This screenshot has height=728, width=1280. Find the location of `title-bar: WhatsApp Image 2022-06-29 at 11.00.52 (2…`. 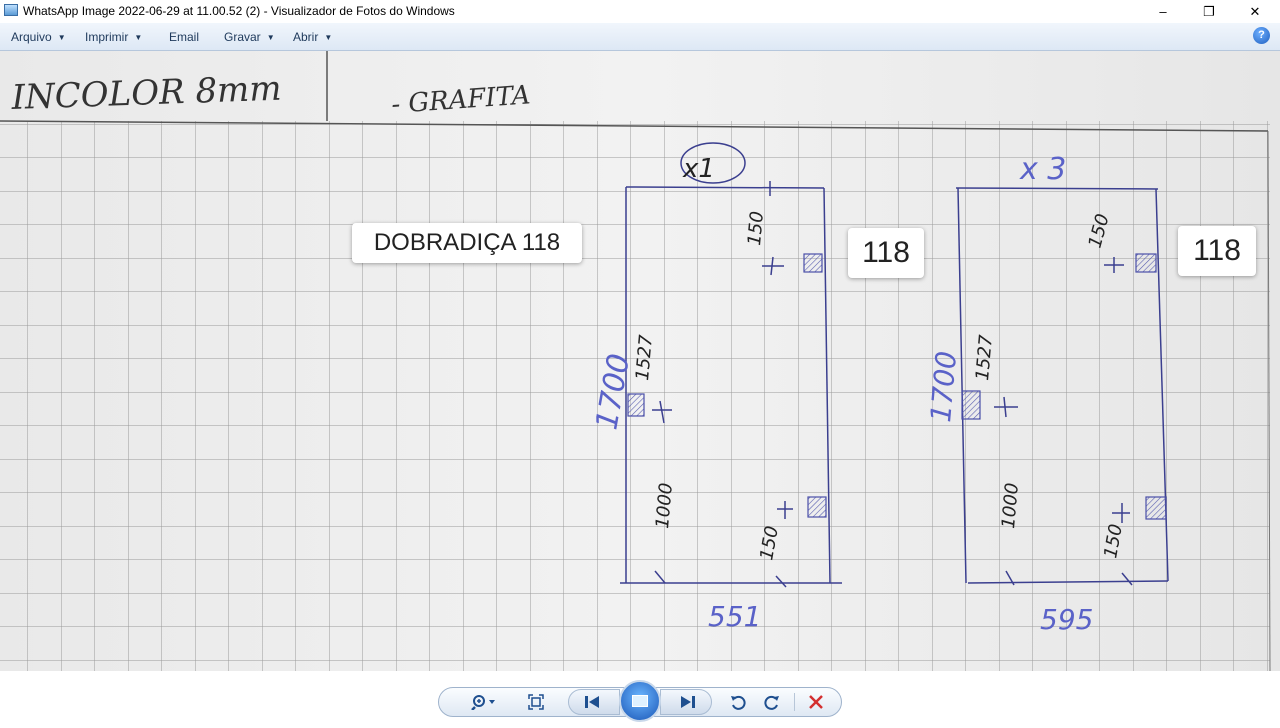

title-bar: WhatsApp Image 2022-06-29 at 11.00.52 (2… is located at coordinates (640, 11).